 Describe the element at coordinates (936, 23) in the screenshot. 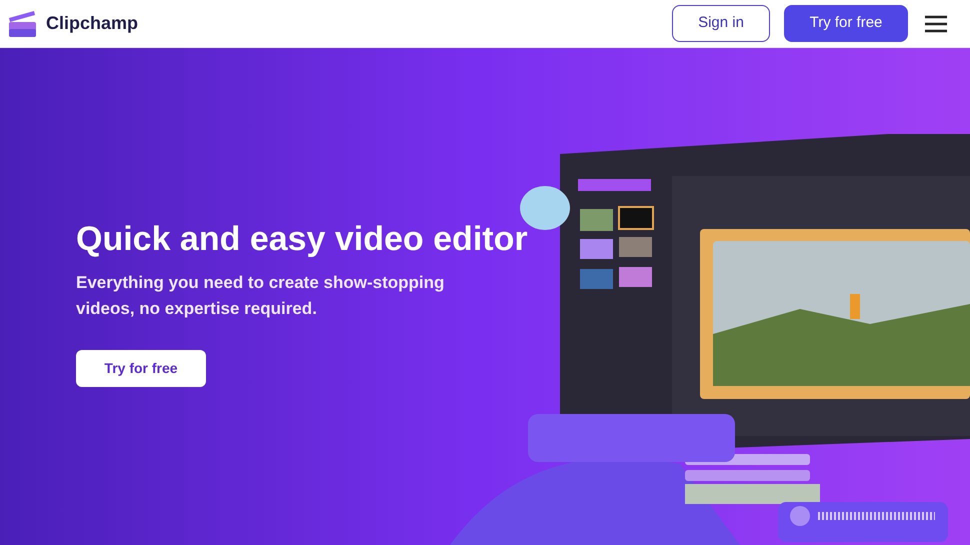

I see `menu-icon` at that location.